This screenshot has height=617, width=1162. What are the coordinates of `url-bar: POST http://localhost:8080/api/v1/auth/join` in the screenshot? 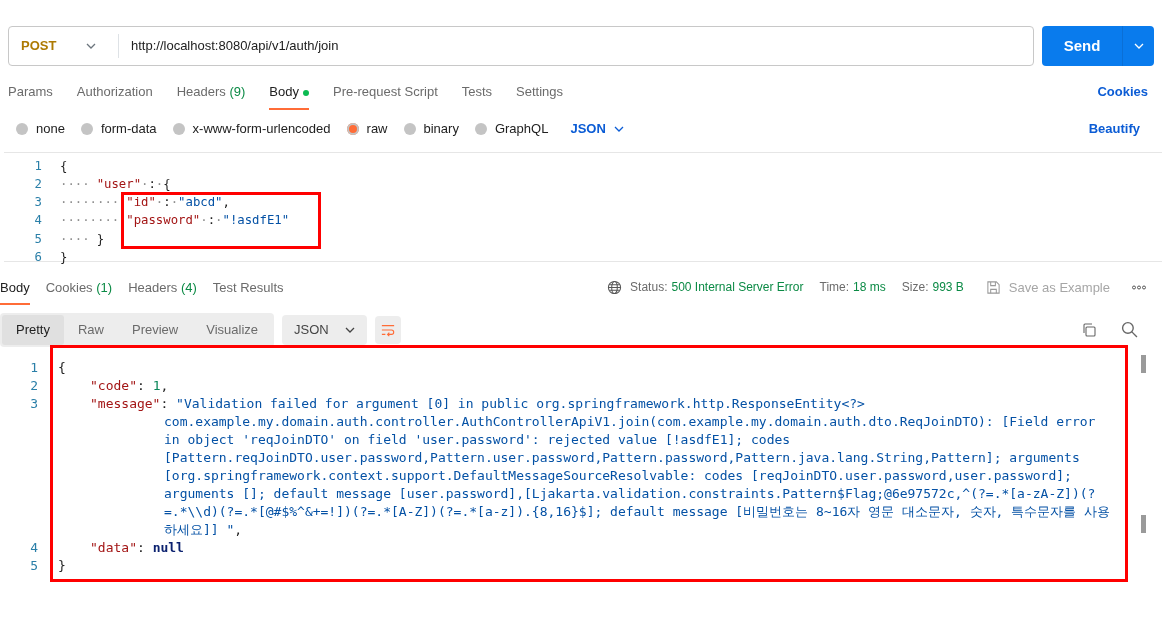 It's located at (521, 46).